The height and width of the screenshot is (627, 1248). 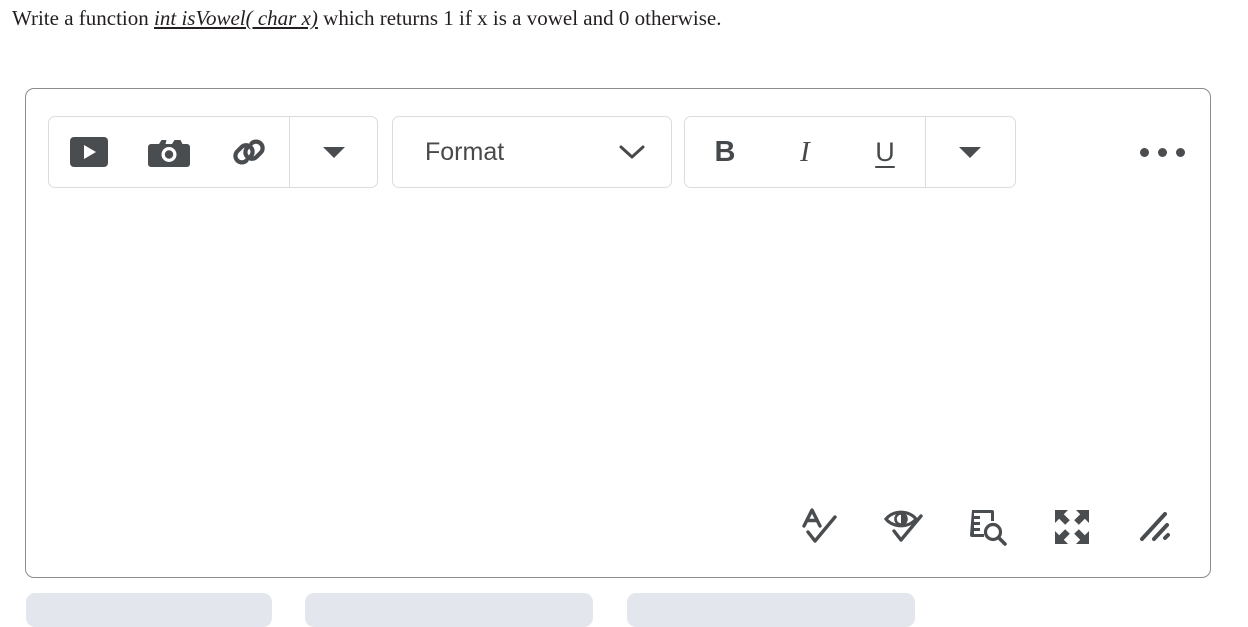 I want to click on link-icon, so click(x=249, y=152).